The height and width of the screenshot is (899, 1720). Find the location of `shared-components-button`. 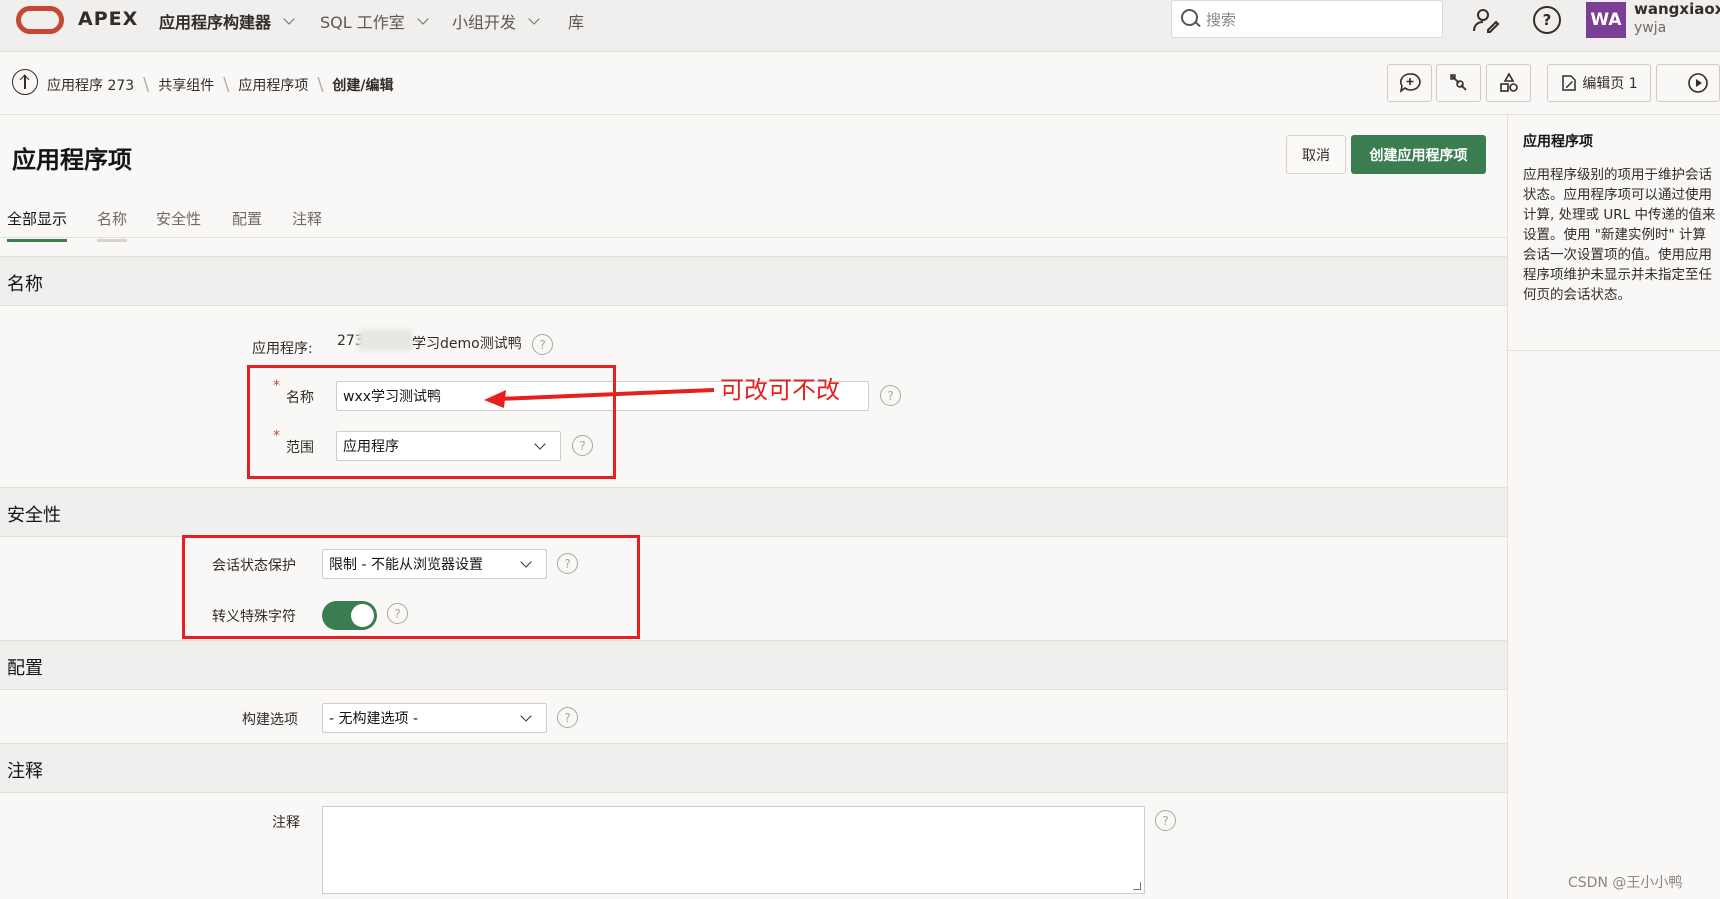

shared-components-button is located at coordinates (1508, 83).